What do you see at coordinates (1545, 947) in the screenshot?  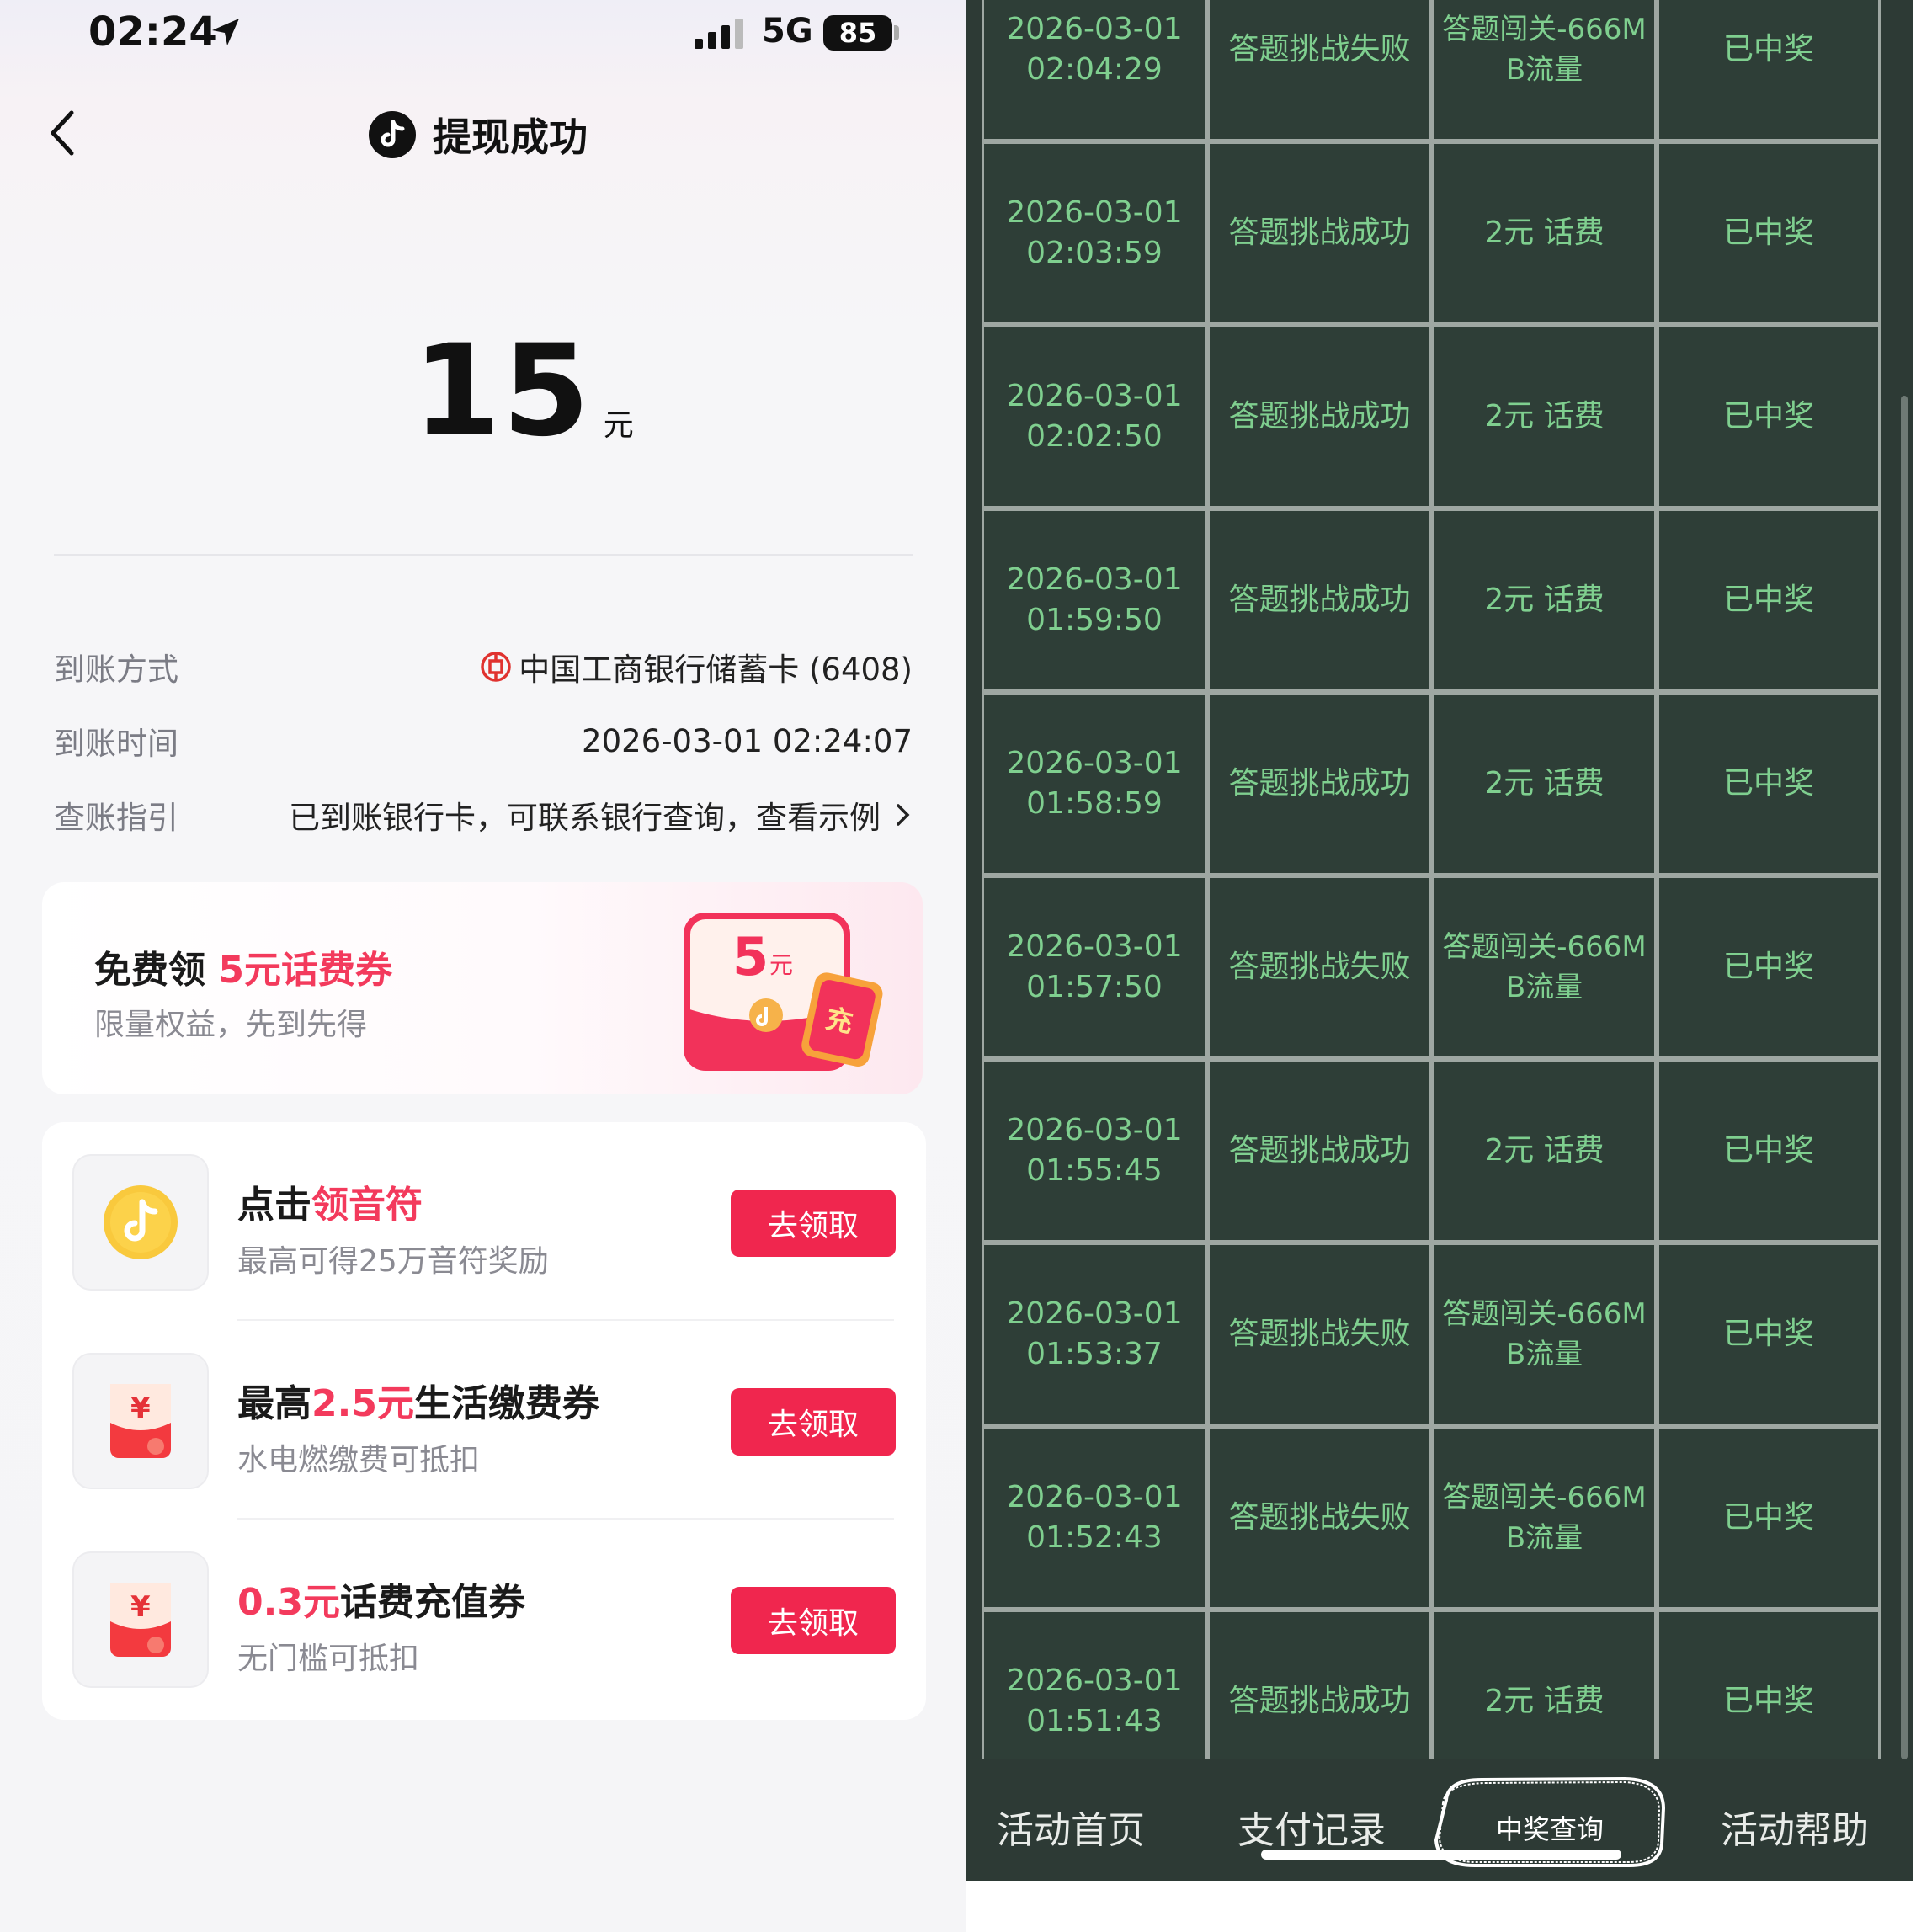 I see `cell-line-prize1: 答题闯关-666M` at bounding box center [1545, 947].